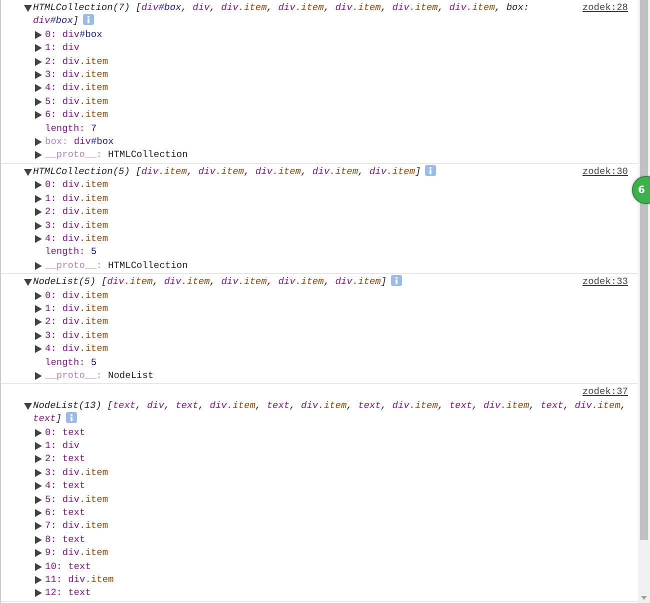  I want to click on property-key: 6:, so click(50, 115).